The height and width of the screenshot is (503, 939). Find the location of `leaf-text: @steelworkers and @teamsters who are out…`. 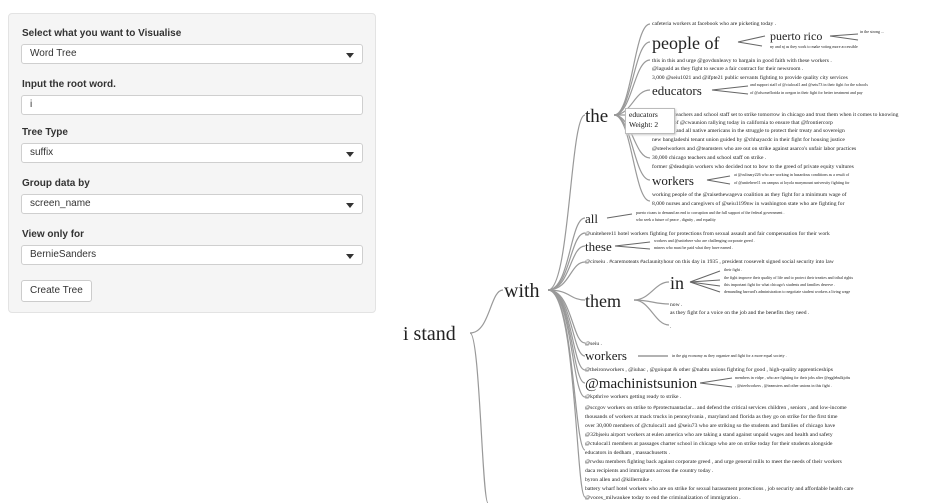

leaf-text: @steelworkers and @teamsters who are out… is located at coordinates (754, 148).